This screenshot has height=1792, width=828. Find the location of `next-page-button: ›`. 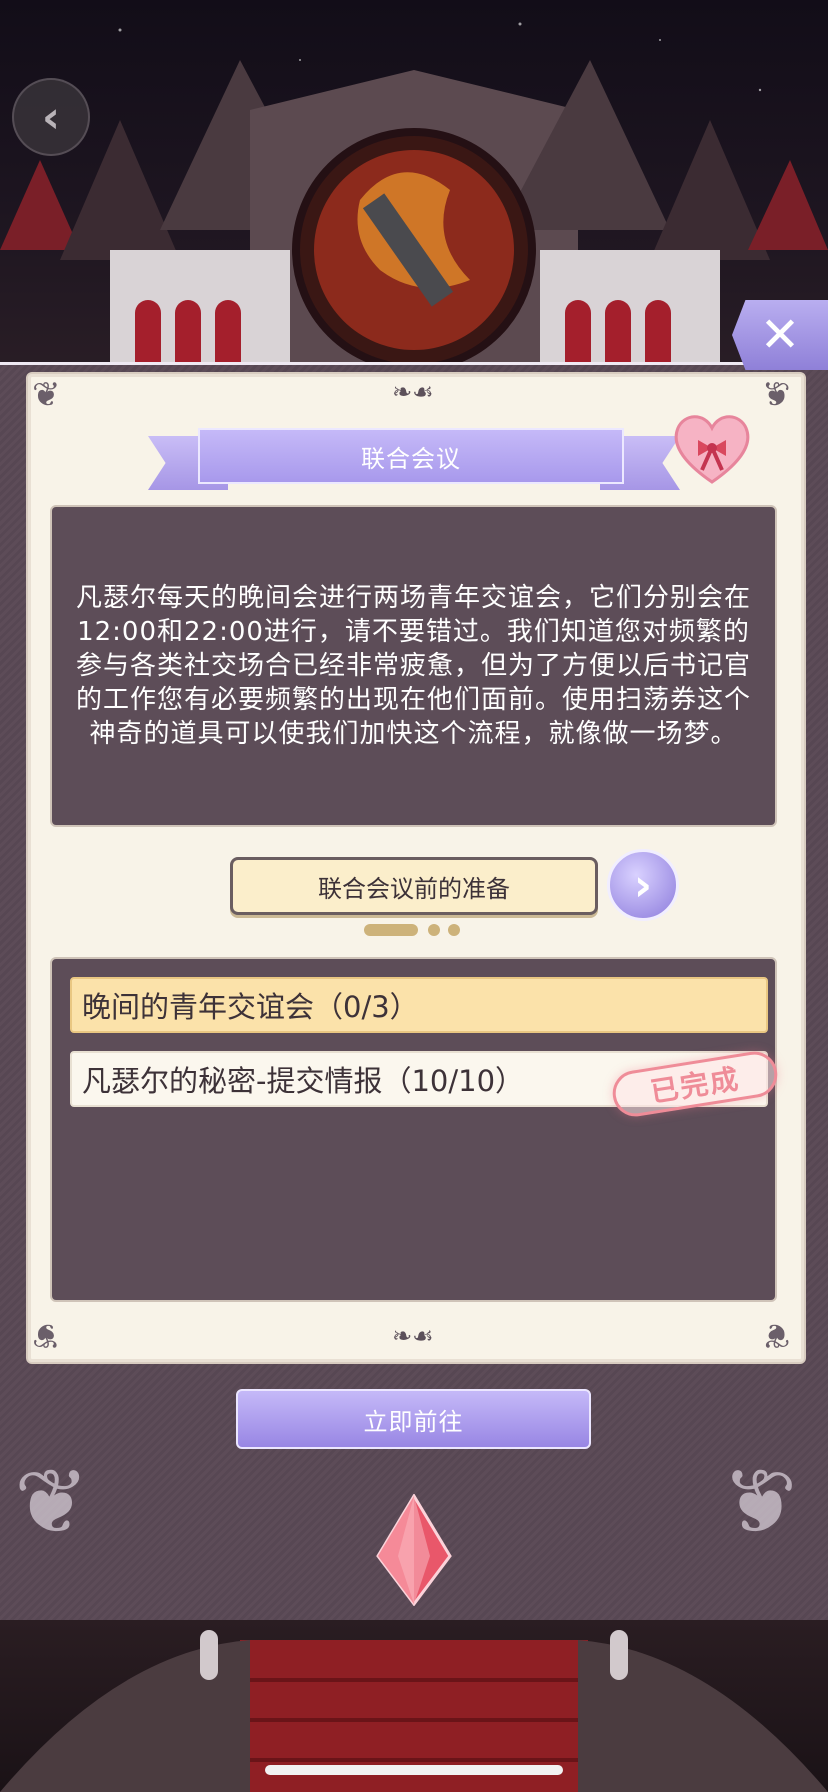

next-page-button: › is located at coordinates (643, 885).